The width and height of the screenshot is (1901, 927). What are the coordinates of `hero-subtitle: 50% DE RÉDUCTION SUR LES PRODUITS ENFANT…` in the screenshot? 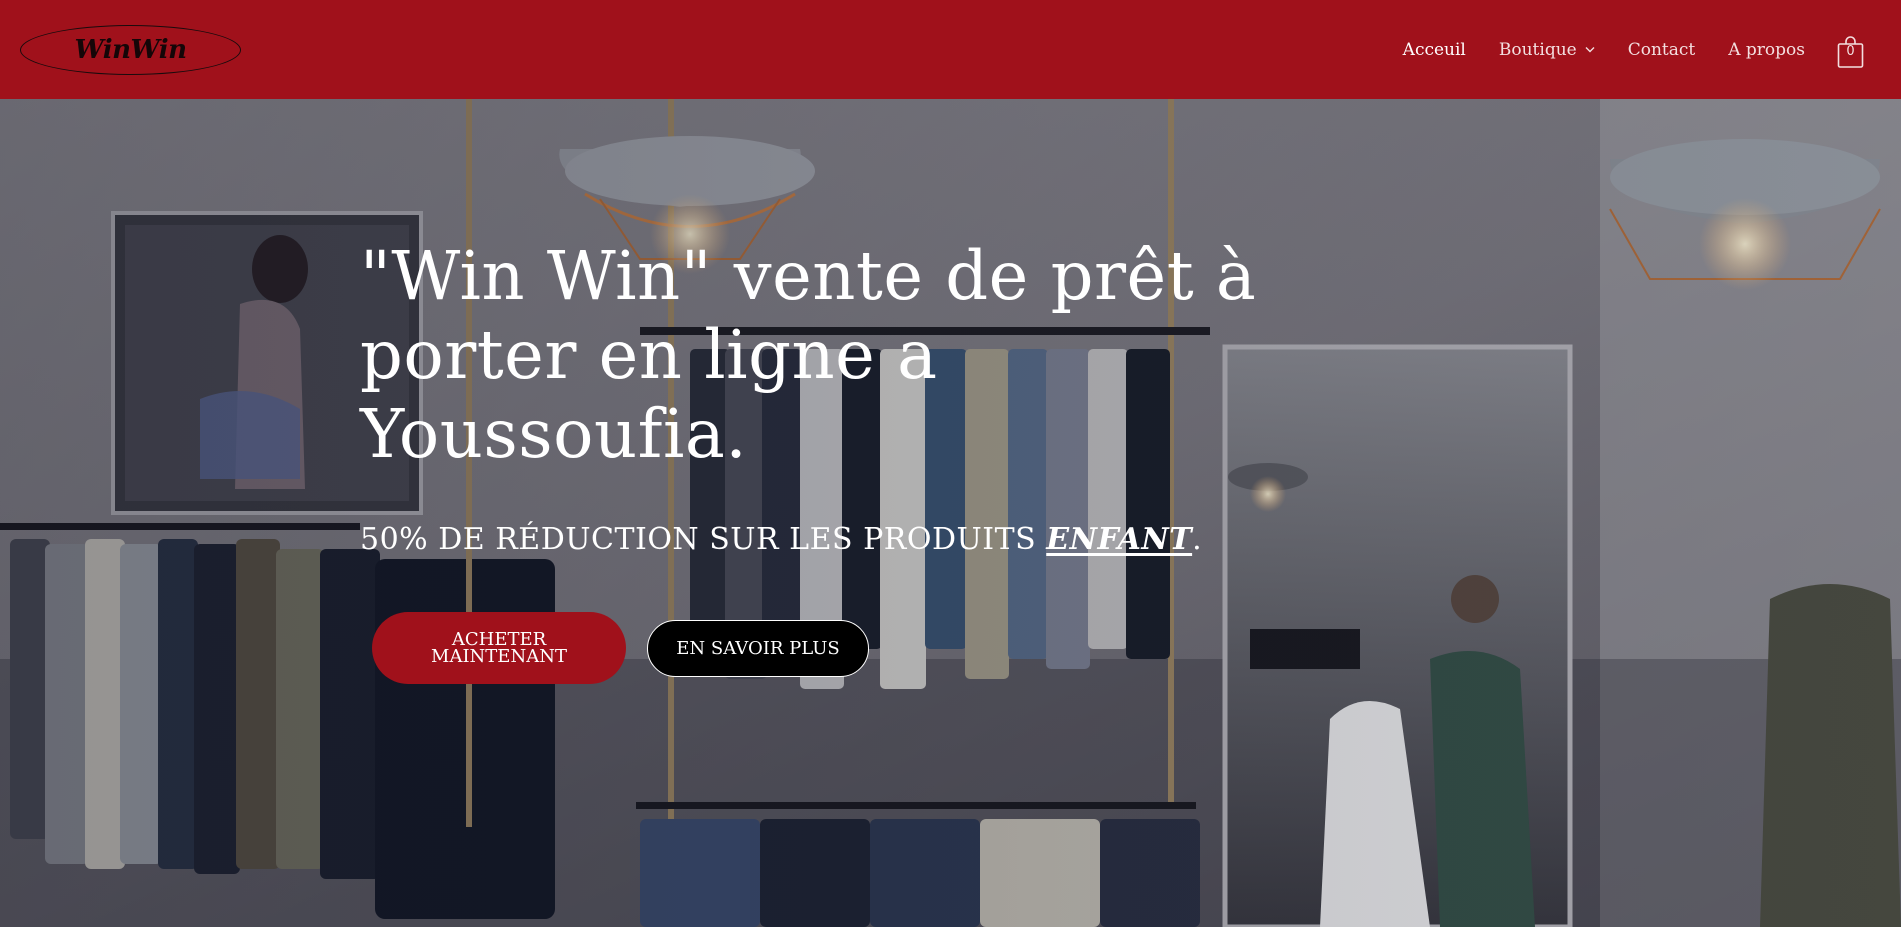 It's located at (810, 539).